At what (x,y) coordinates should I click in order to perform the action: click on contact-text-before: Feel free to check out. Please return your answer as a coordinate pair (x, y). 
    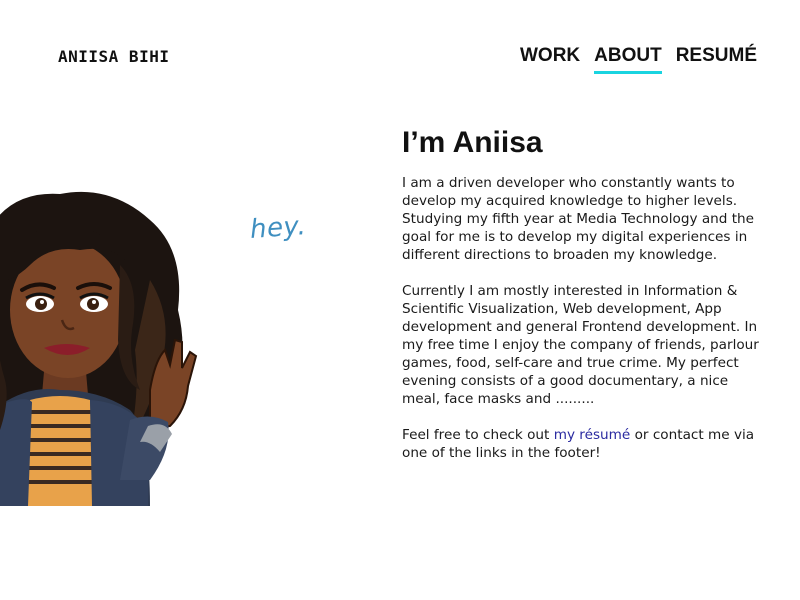
    Looking at the image, I should click on (478, 435).